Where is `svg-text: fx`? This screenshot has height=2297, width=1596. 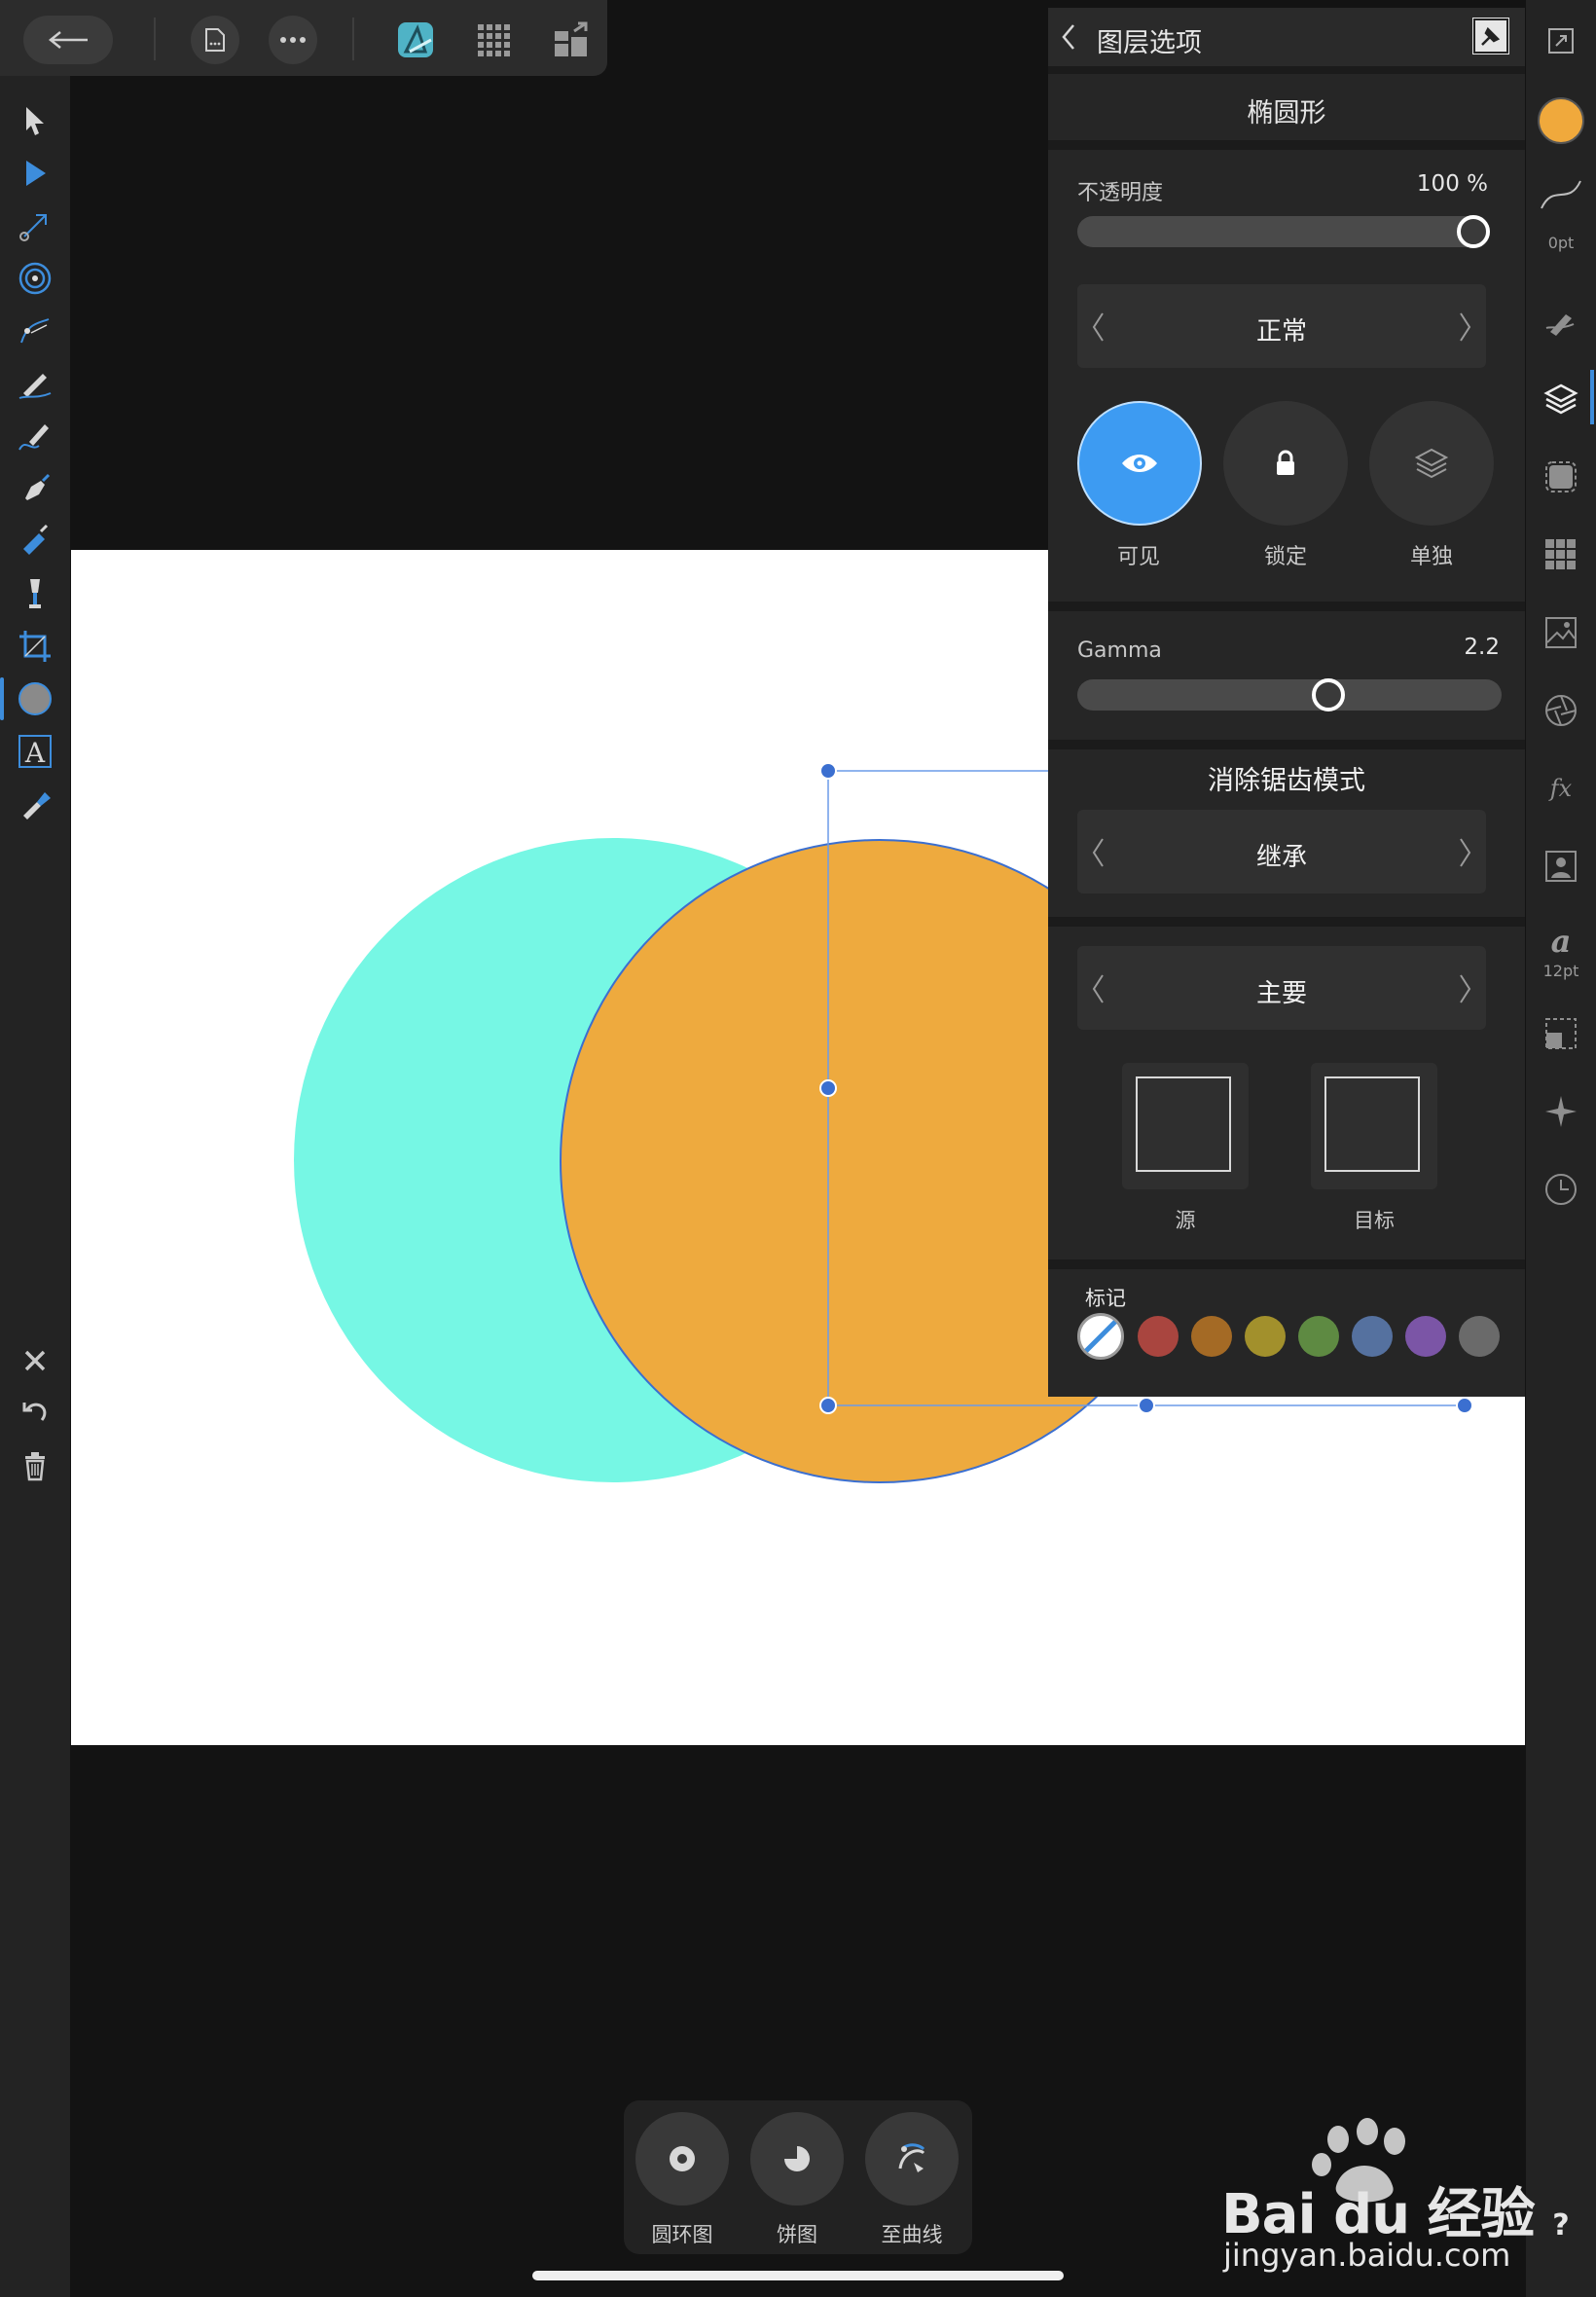 svg-text: fx is located at coordinates (1560, 789).